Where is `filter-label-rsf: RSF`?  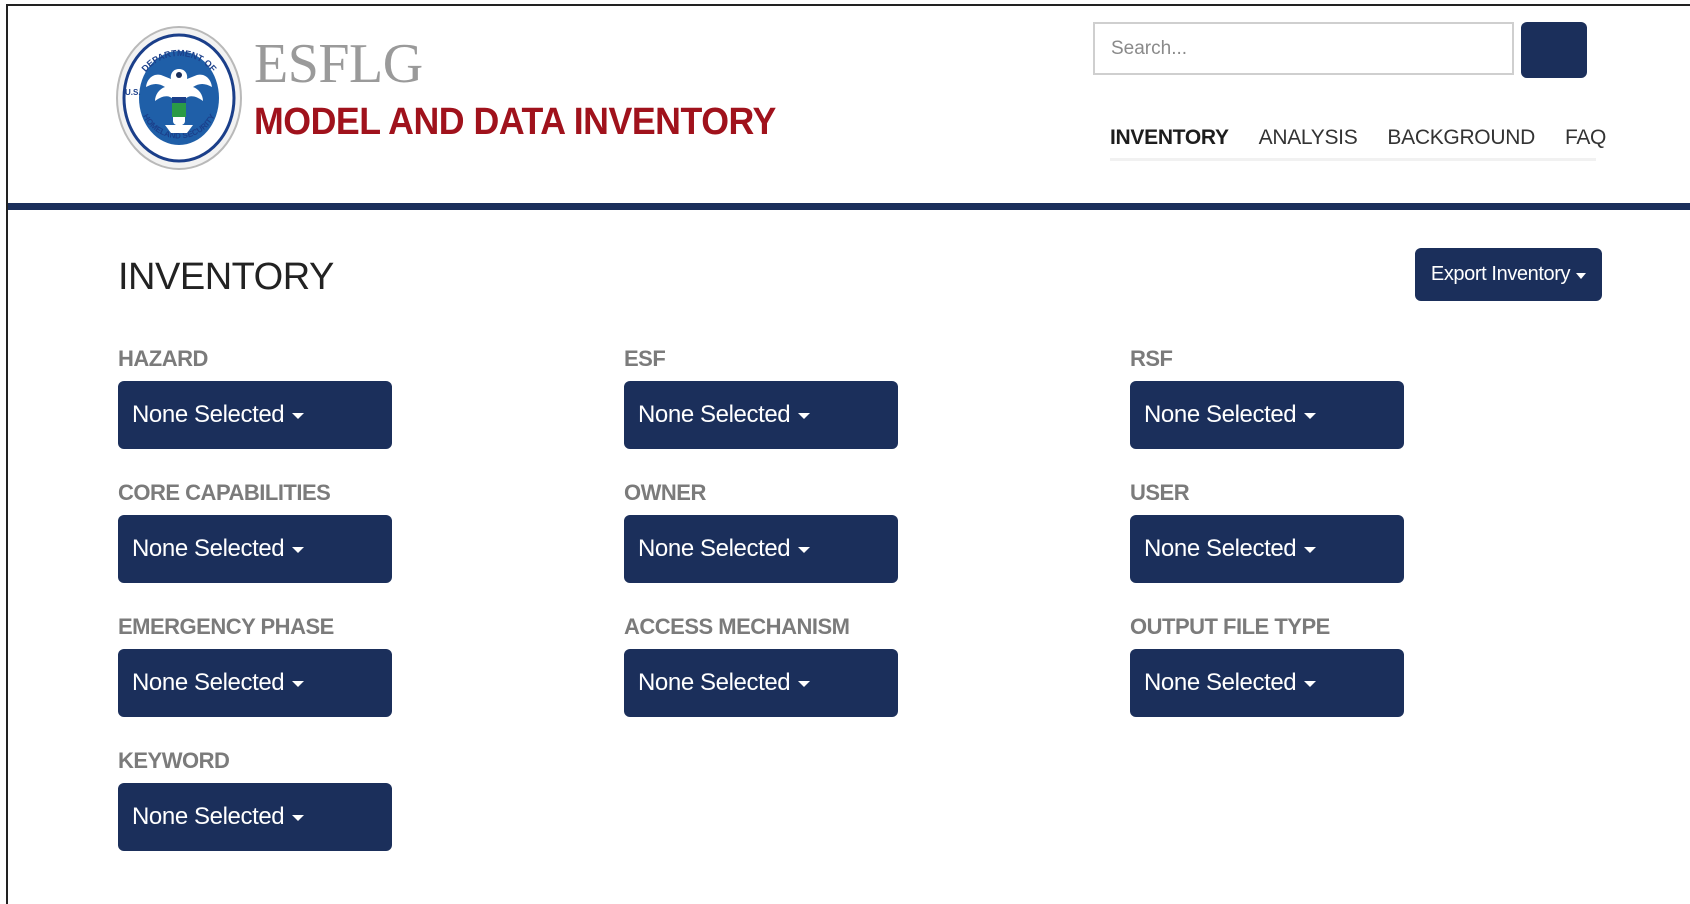 filter-label-rsf: RSF is located at coordinates (1151, 358).